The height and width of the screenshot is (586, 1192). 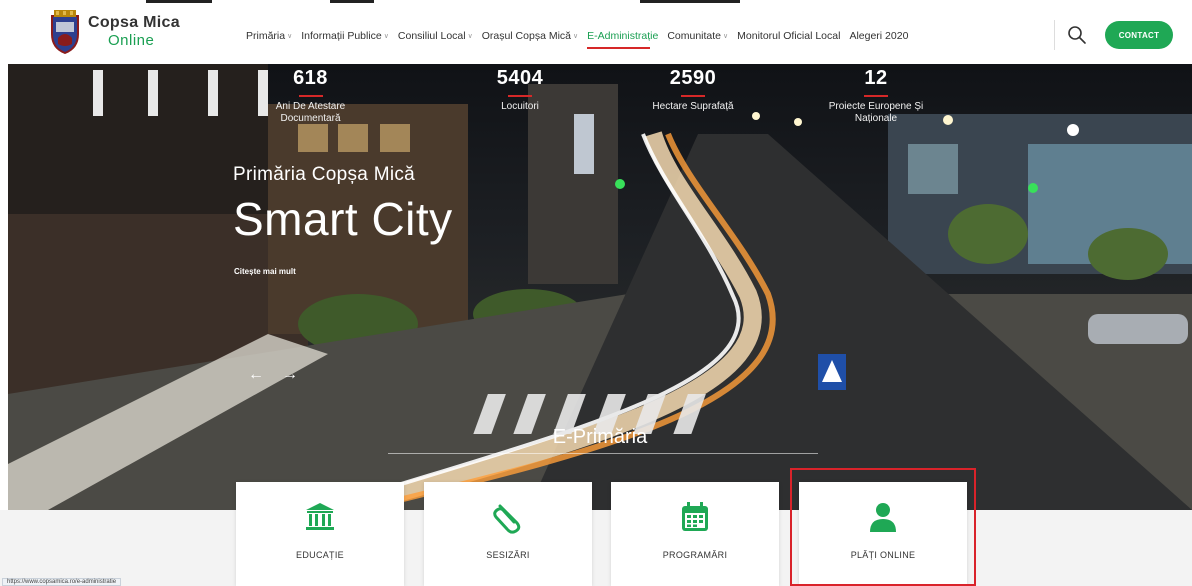 I want to click on top-strip, so click(x=596, y=4).